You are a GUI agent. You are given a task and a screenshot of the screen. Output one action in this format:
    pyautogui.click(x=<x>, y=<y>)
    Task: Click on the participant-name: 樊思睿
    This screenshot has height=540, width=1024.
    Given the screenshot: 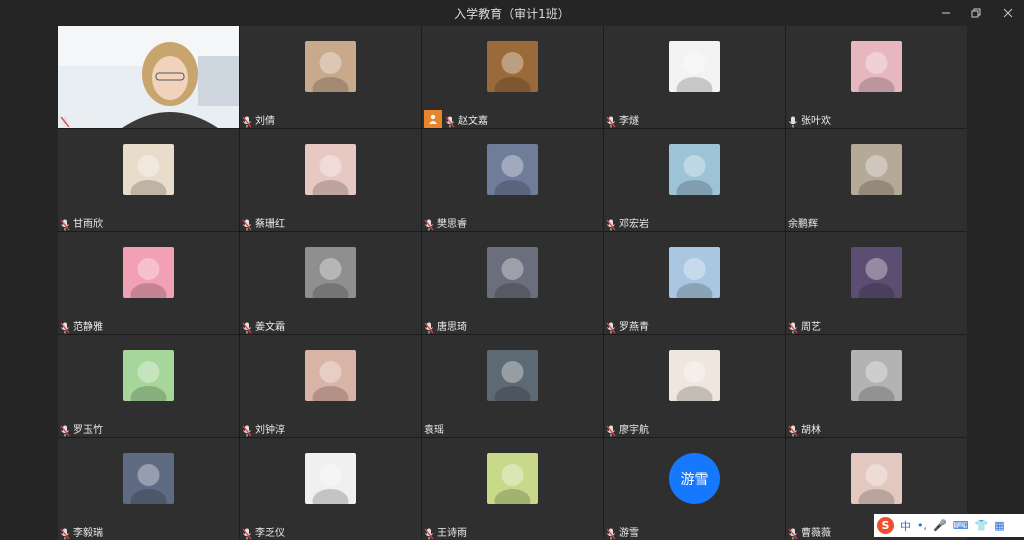 What is the action you would take?
    pyautogui.click(x=452, y=224)
    